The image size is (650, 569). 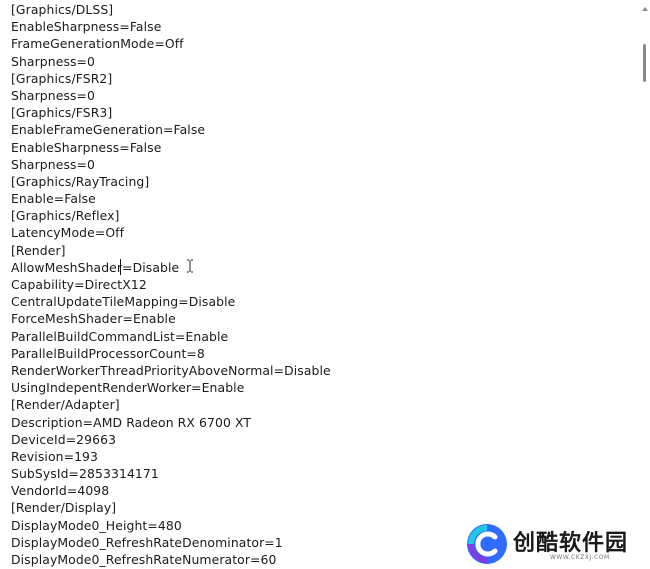 What do you see at coordinates (171, 559) in the screenshot?
I see `editor-line: DisplayMode0_RefreshRateNumerator=60` at bounding box center [171, 559].